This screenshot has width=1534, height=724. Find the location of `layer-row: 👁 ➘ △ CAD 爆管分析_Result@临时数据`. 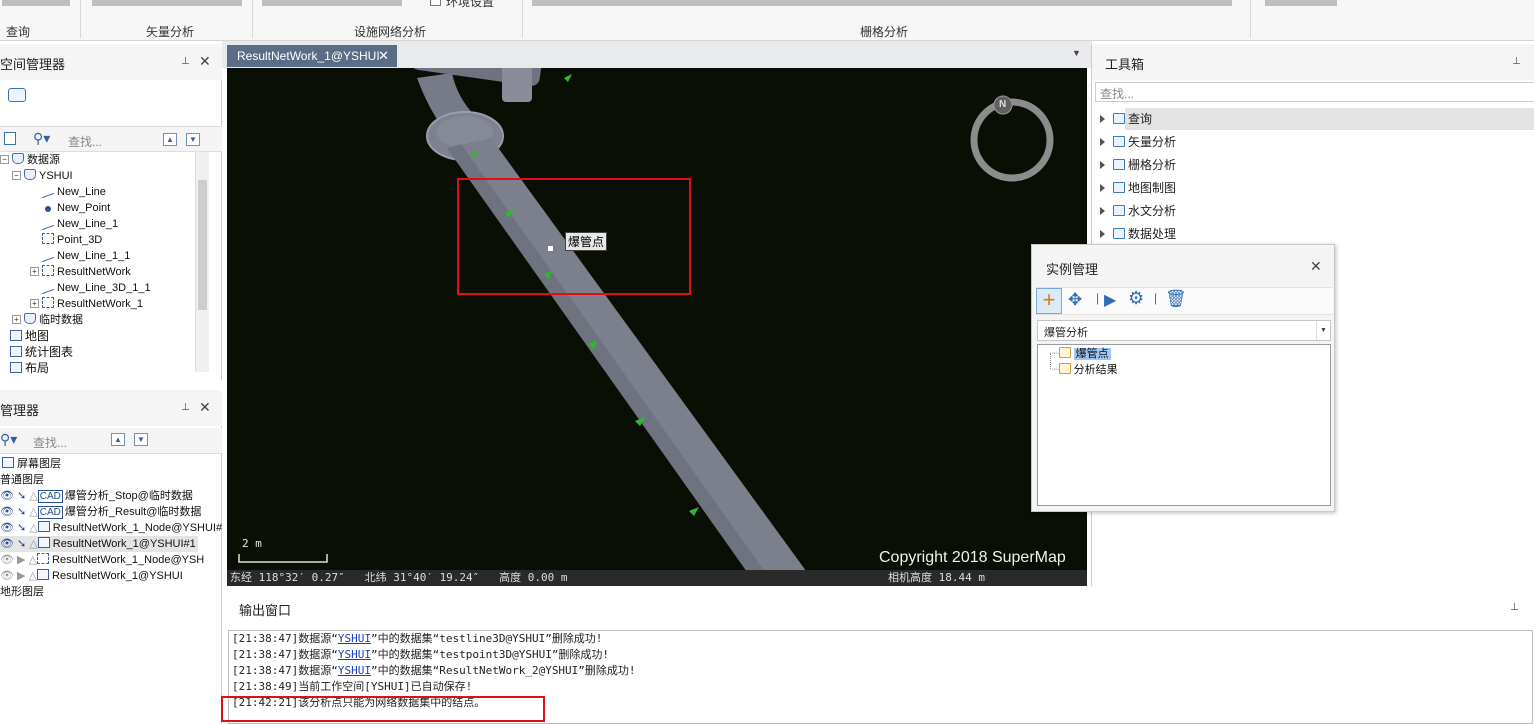

layer-row: 👁 ➘ △ CAD 爆管分析_Result@临时数据 is located at coordinates (100, 512).